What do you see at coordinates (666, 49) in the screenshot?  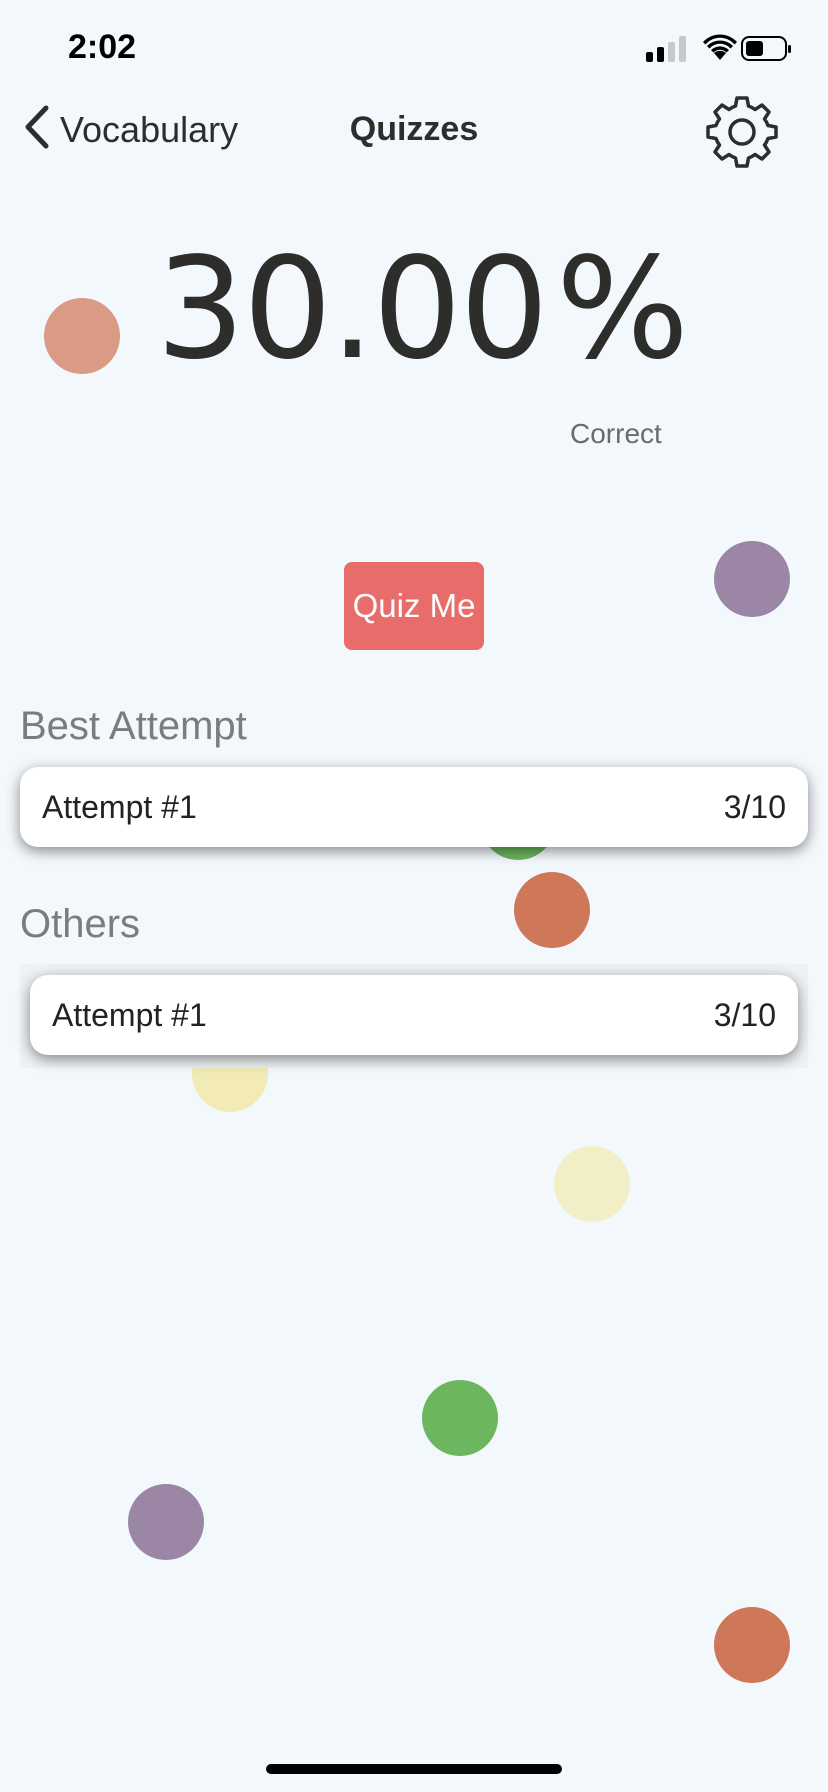 I see `cellular-signal-icon` at bounding box center [666, 49].